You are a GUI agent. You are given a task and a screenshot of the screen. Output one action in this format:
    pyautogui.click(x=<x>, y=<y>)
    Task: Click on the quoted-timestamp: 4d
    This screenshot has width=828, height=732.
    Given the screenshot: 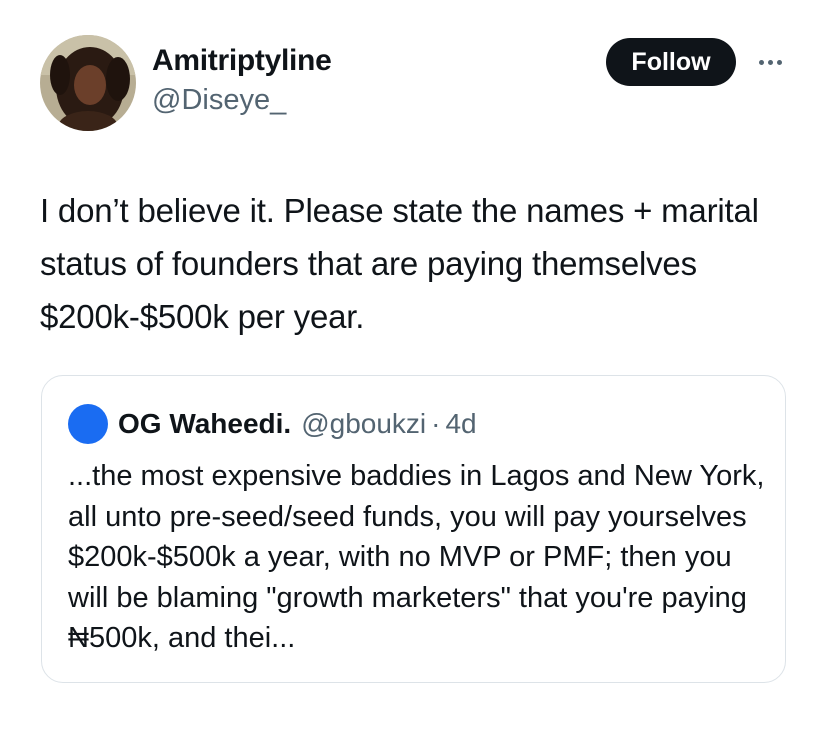 What is the action you would take?
    pyautogui.click(x=460, y=424)
    